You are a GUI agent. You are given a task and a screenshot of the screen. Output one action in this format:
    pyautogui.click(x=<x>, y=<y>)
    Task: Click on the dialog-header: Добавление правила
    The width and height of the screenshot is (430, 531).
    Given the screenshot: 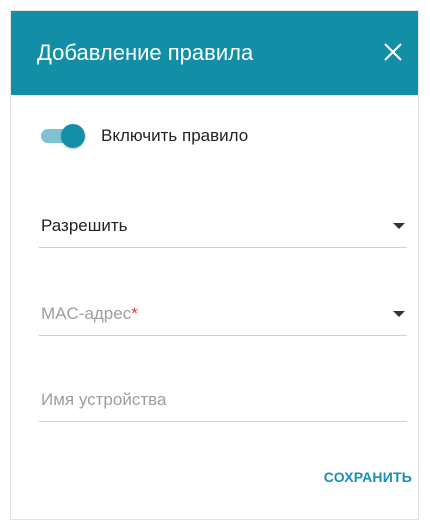 What is the action you would take?
    pyautogui.click(x=214, y=53)
    